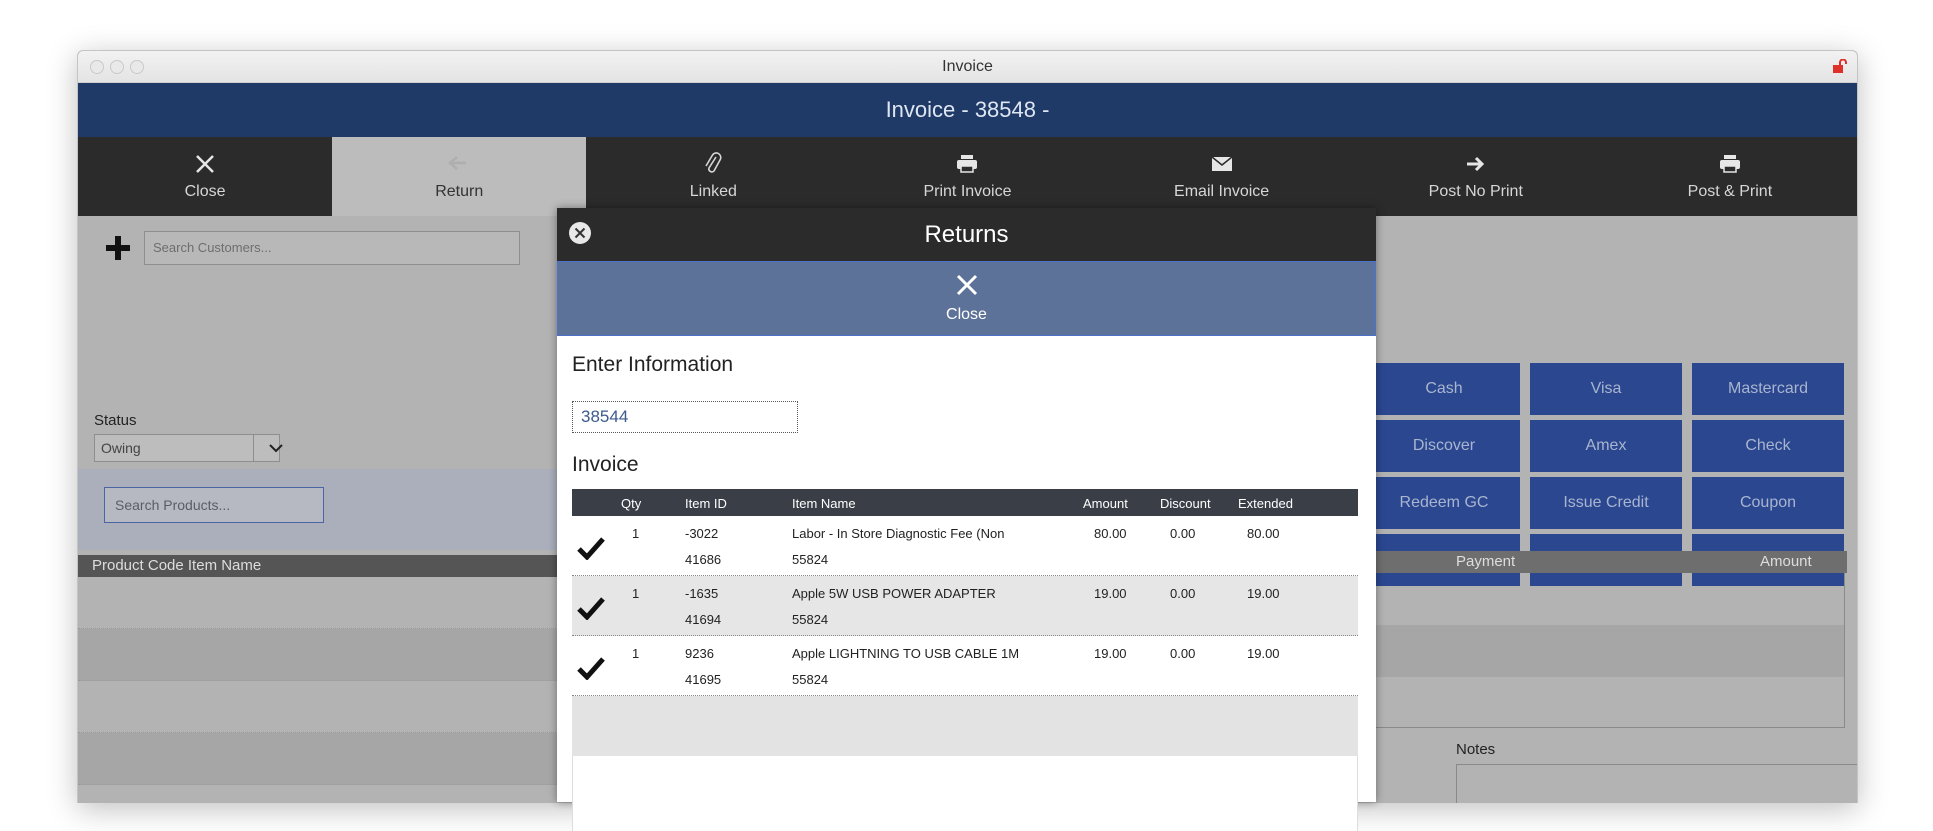 The width and height of the screenshot is (1933, 831). What do you see at coordinates (713, 191) in the screenshot?
I see `toolbar-linked-label: Linked` at bounding box center [713, 191].